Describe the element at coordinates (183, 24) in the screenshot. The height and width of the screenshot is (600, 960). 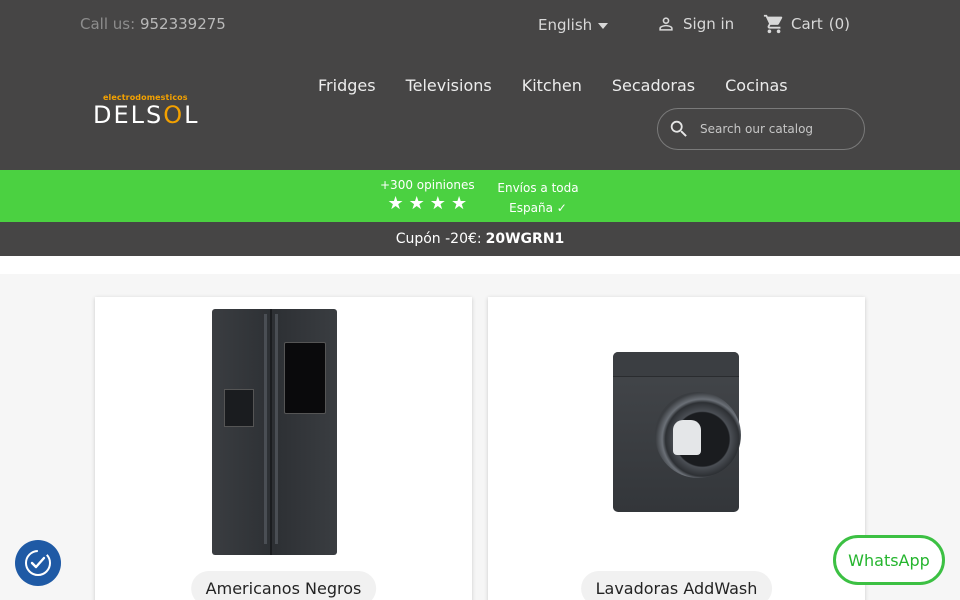
I see `phone-link: 952339275` at that location.